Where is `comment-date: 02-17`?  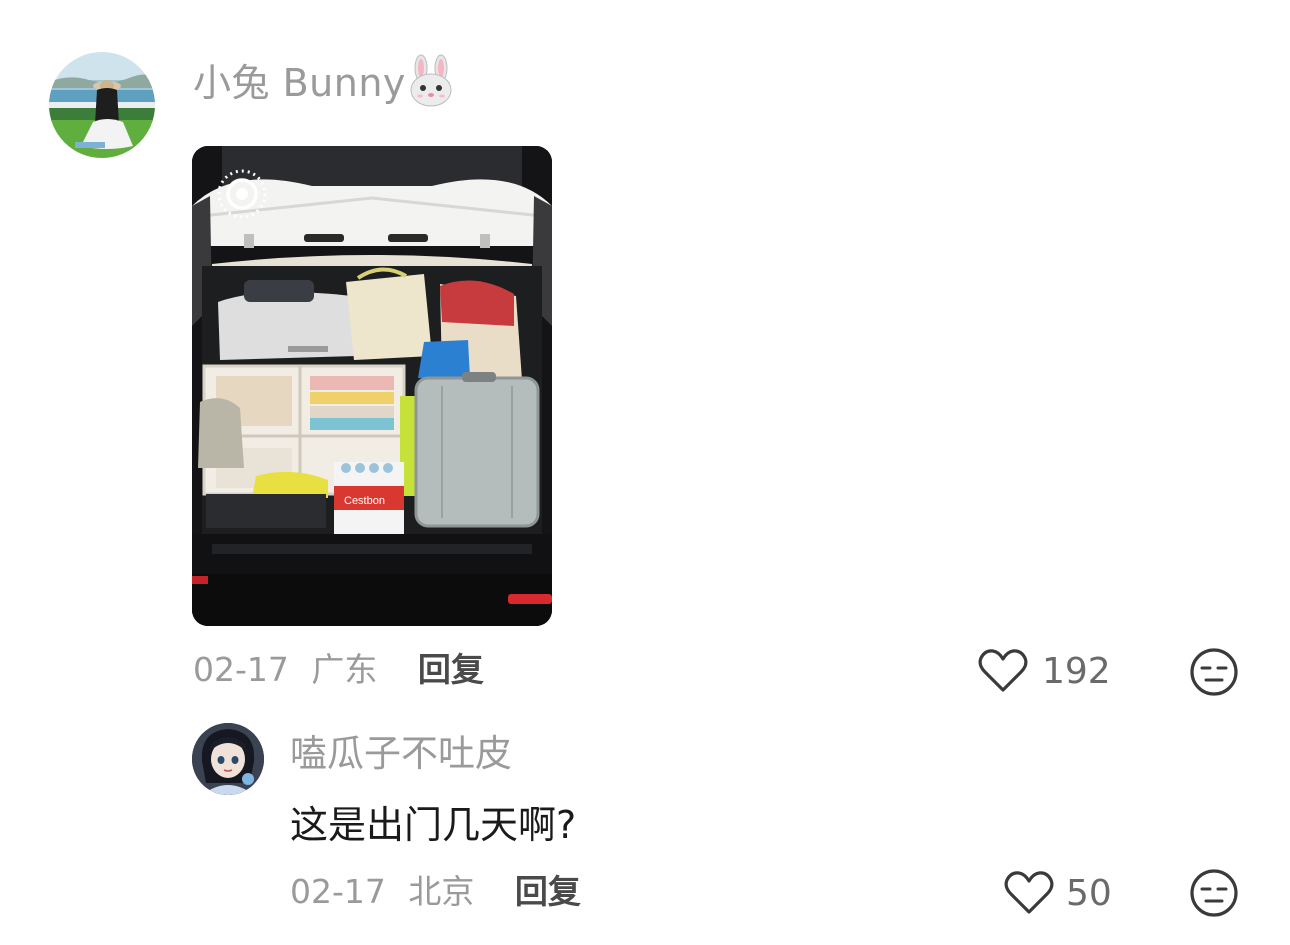
comment-date: 02-17 is located at coordinates (241, 669).